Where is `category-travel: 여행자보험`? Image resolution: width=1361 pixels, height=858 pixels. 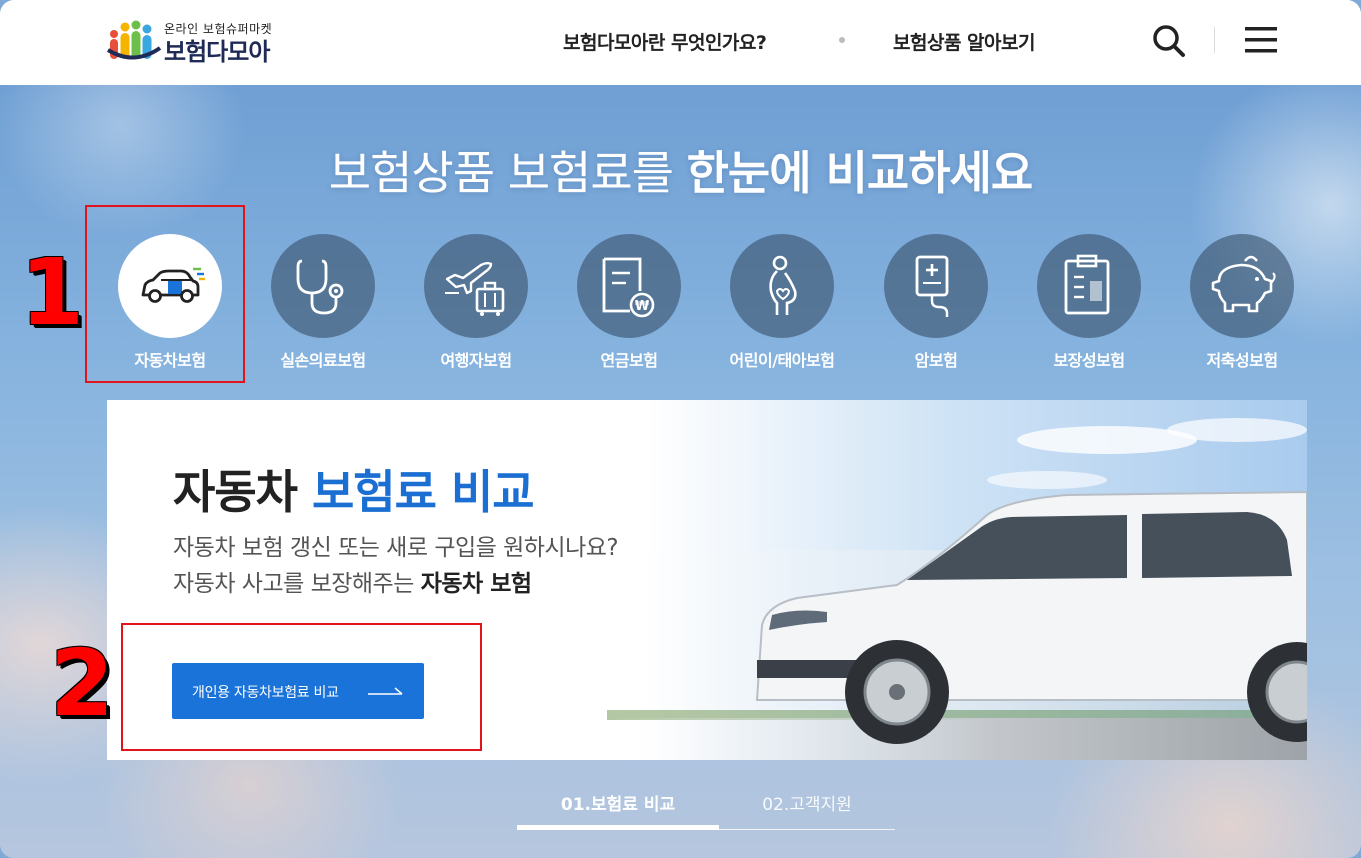 category-travel: 여행자보험 is located at coordinates (476, 303).